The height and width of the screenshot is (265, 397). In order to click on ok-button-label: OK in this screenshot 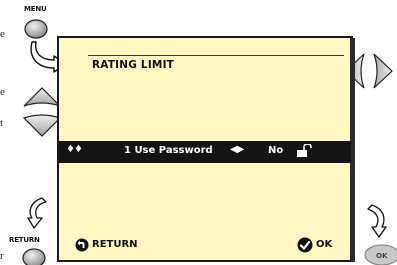, I will do `click(382, 256)`.